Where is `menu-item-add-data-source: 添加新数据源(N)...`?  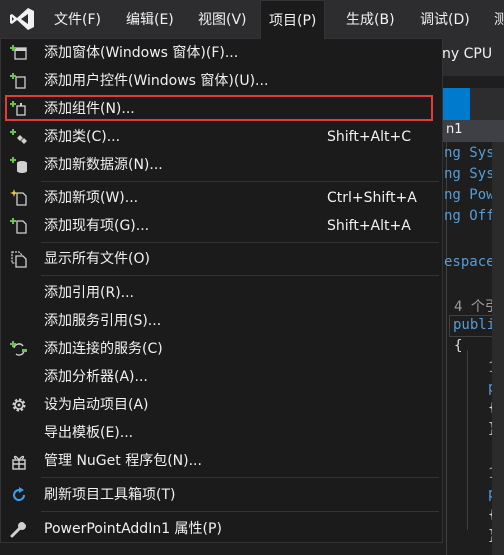
menu-item-add-data-source: 添加新数据源(N)... is located at coordinates (221, 165).